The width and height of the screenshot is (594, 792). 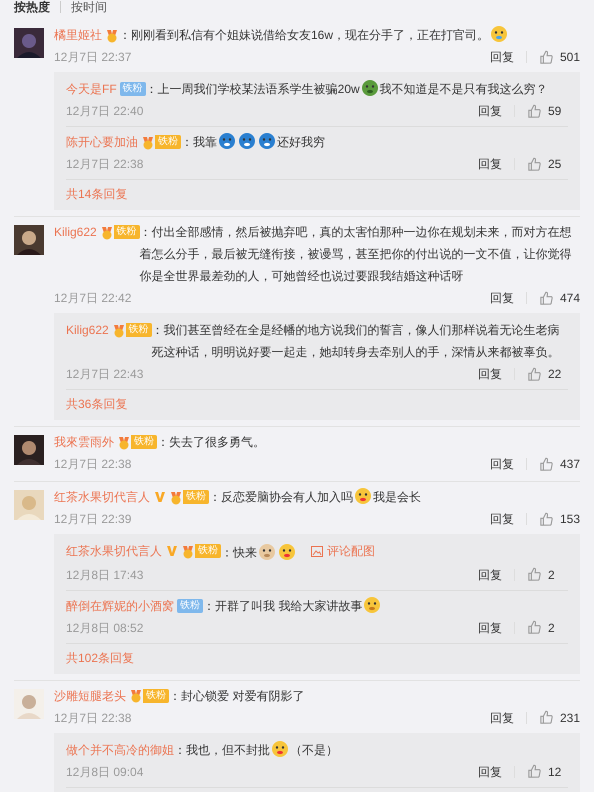 What do you see at coordinates (91, 89) in the screenshot?
I see `username-link: 今天是FF` at bounding box center [91, 89].